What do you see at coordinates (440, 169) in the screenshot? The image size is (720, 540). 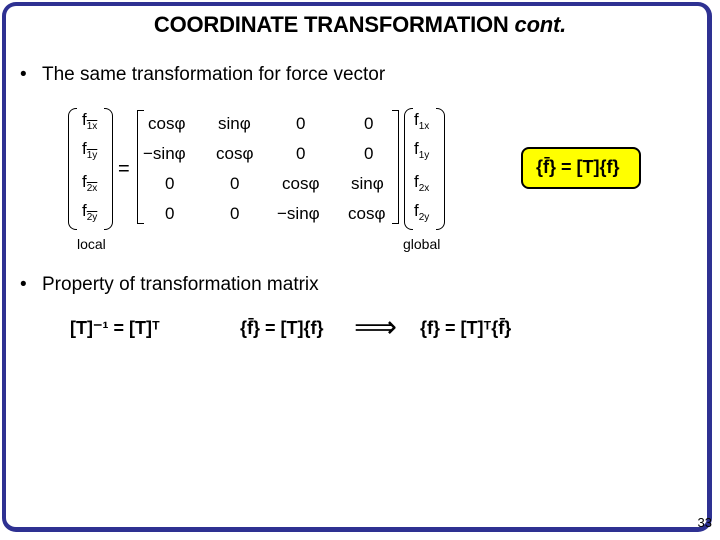 I see `global-vector-right-brace` at bounding box center [440, 169].